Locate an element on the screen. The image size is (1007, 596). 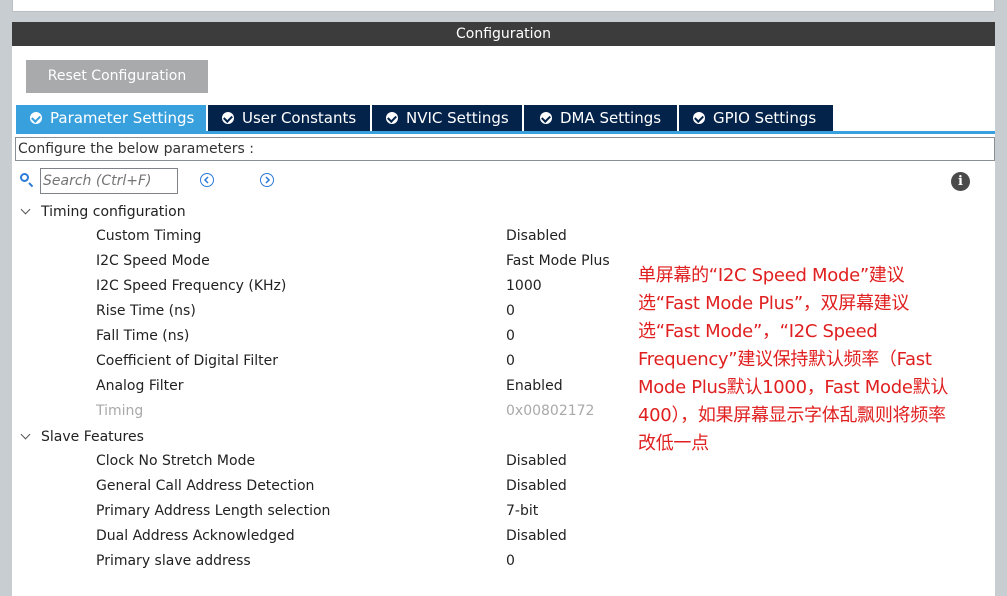
info-icon: i is located at coordinates (960, 181).